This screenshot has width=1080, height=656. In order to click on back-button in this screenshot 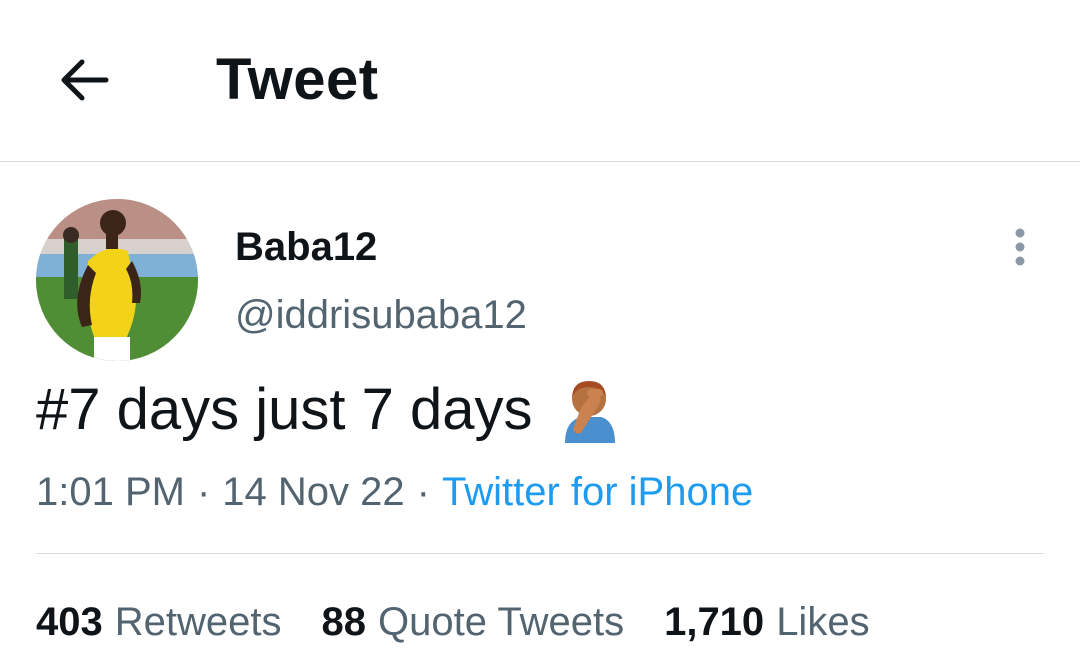, I will do `click(84, 80)`.